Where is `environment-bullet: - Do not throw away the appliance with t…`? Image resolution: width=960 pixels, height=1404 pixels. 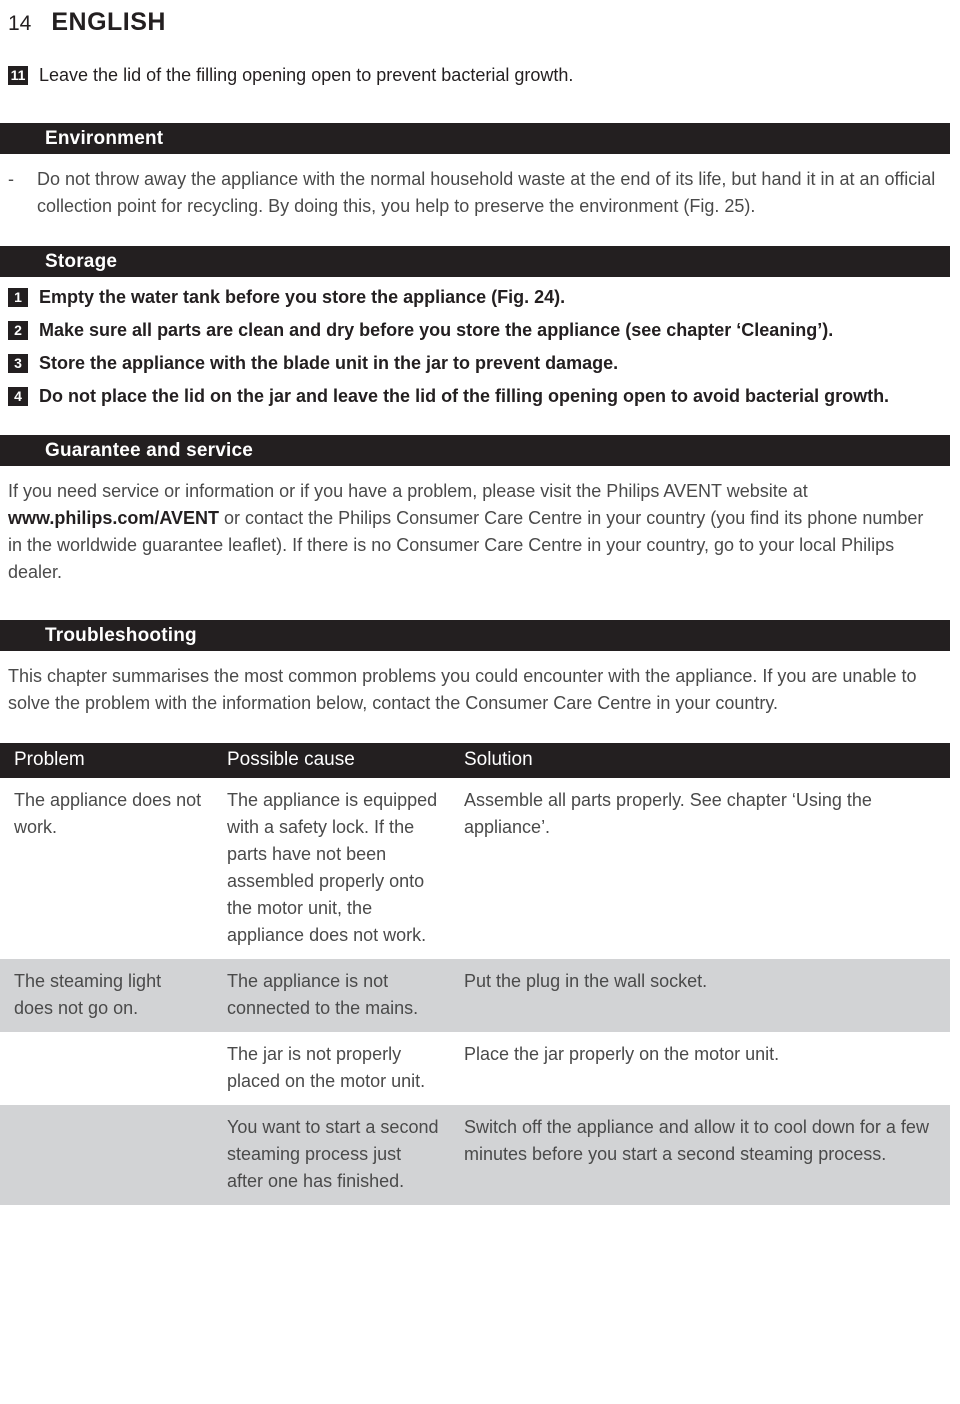
environment-bullet: - Do not throw away the appliance with t… is located at coordinates (480, 193).